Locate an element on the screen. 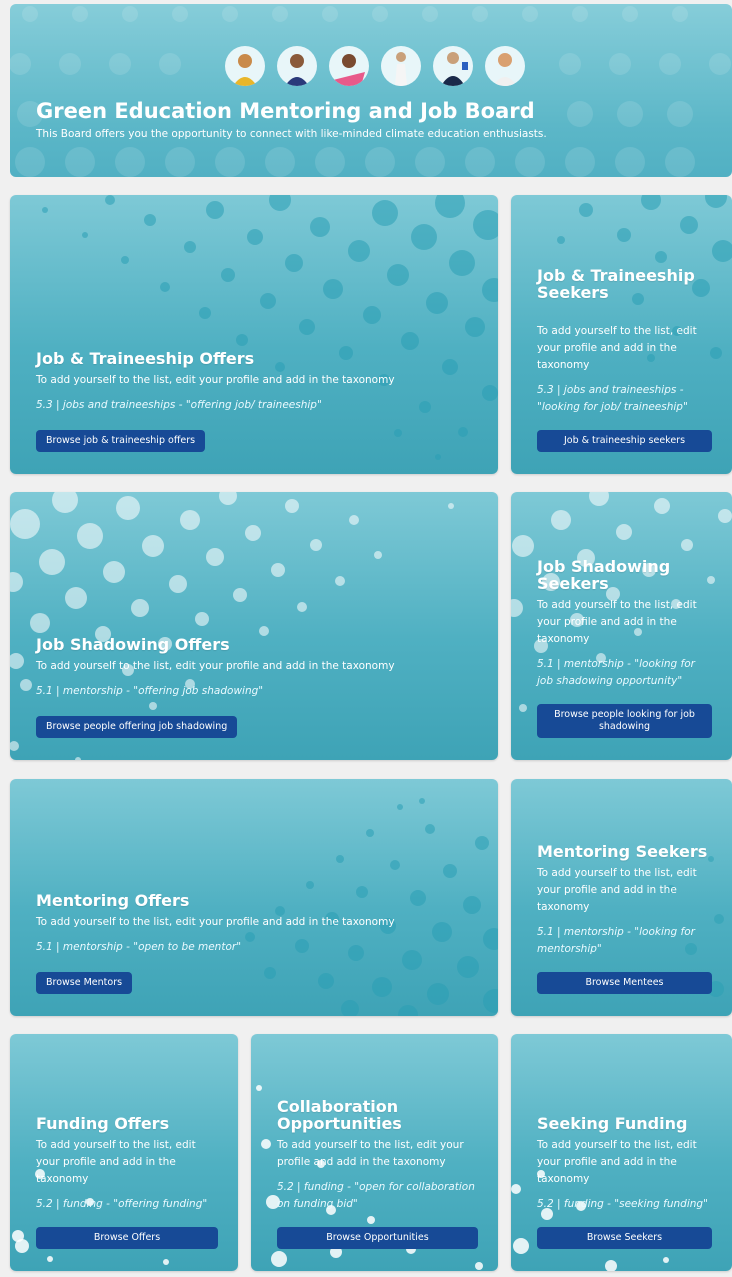  header-dot-pattern is located at coordinates (370, 91).